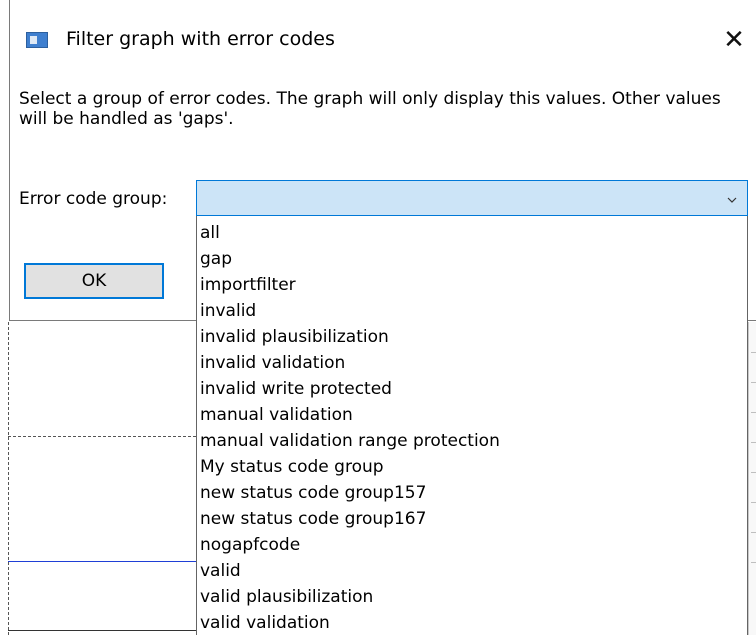  I want to click on dropdown-item: My status code group, so click(292, 467).